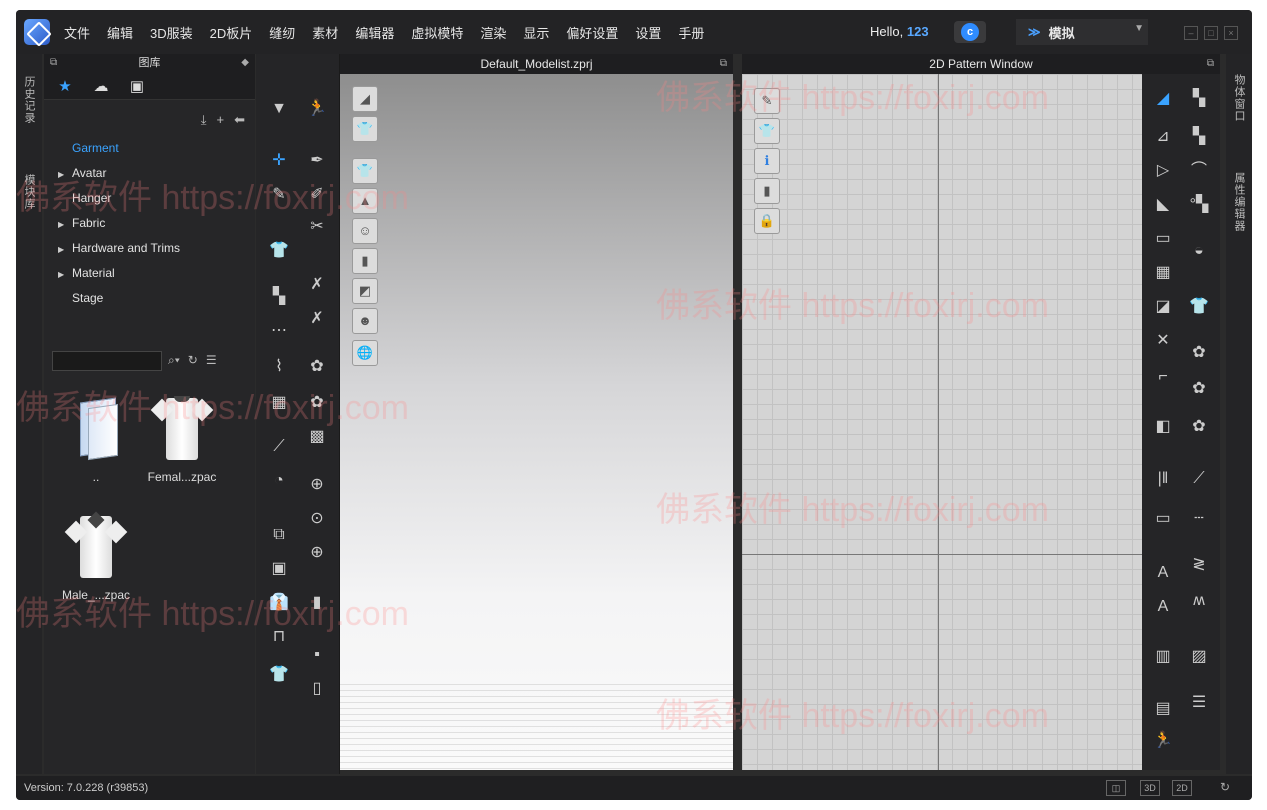 This screenshot has width=1267, height=810. I want to click on circle-point-icon: °▚, so click(1199, 205).